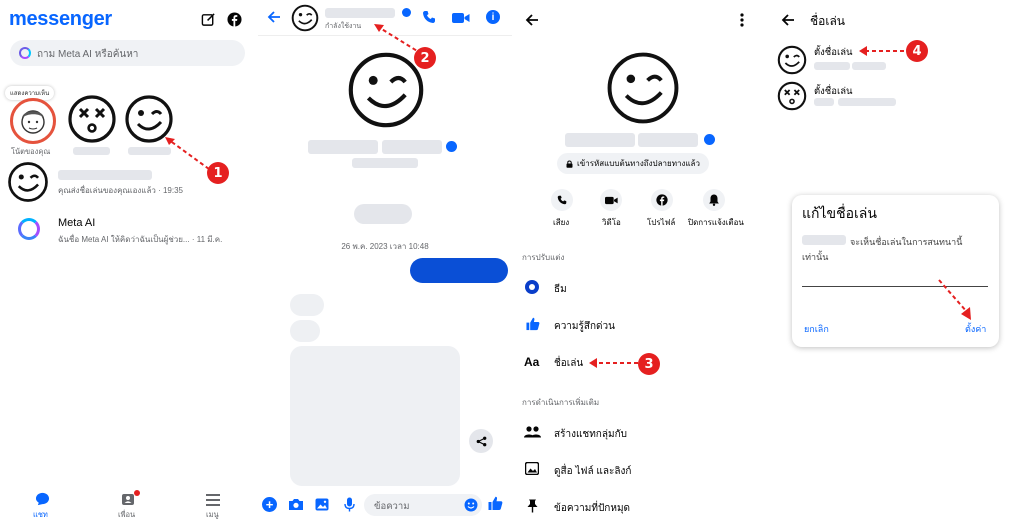 This screenshot has height=523, width=1024. Describe the element at coordinates (28, 184) in the screenshot. I see `chat-avatar-wink` at that location.